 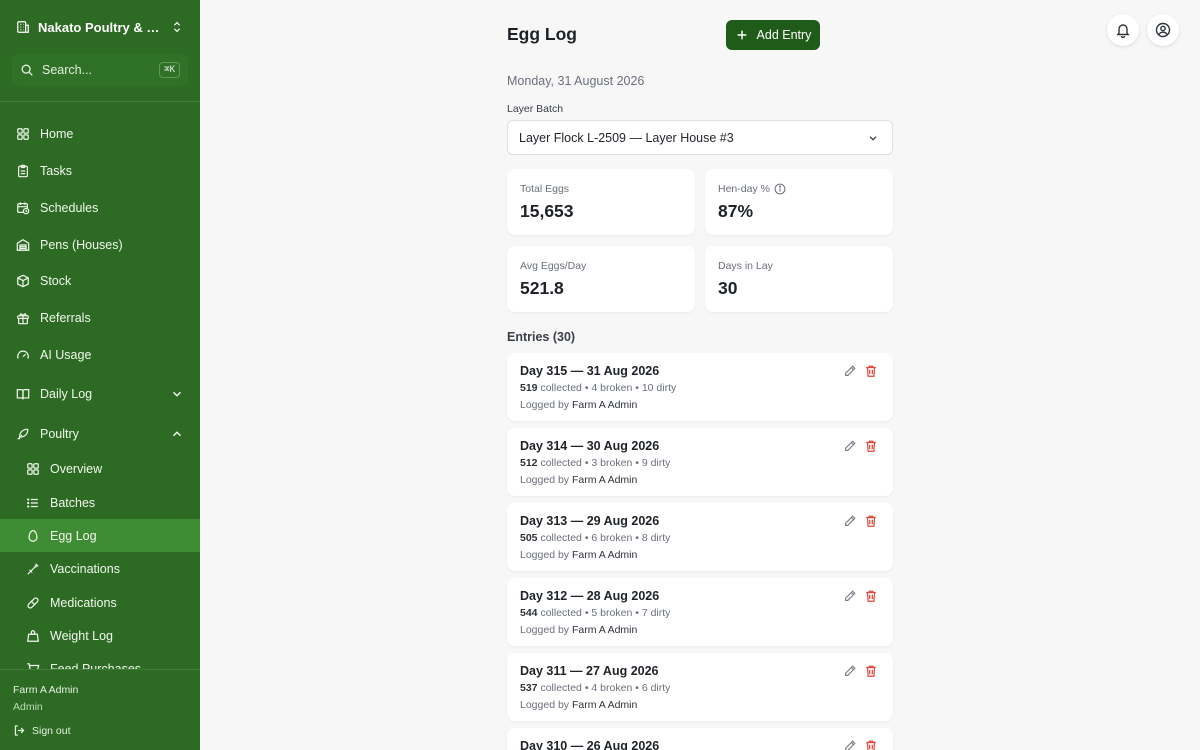 What do you see at coordinates (73, 502) in the screenshot?
I see `sidebar-sub-label: Batches` at bounding box center [73, 502].